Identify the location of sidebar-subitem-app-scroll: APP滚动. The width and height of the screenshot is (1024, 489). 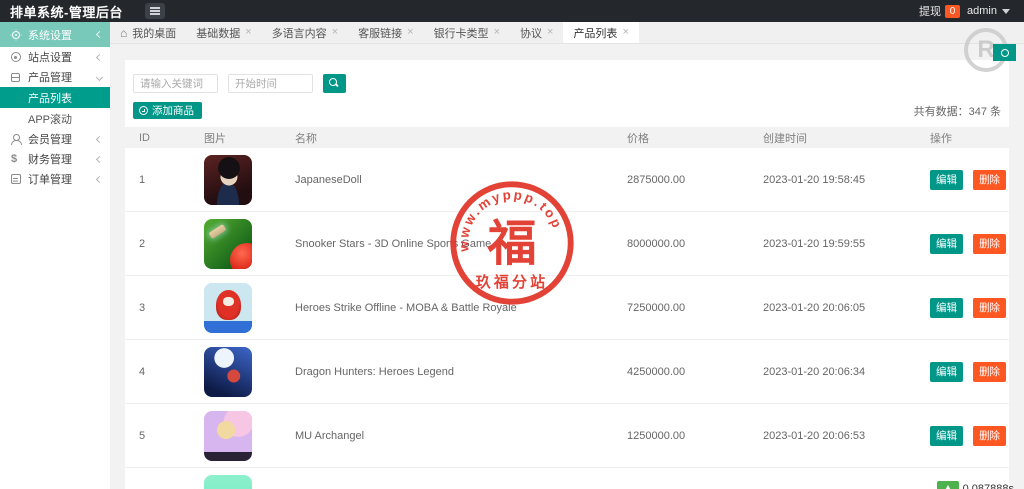
(55, 118).